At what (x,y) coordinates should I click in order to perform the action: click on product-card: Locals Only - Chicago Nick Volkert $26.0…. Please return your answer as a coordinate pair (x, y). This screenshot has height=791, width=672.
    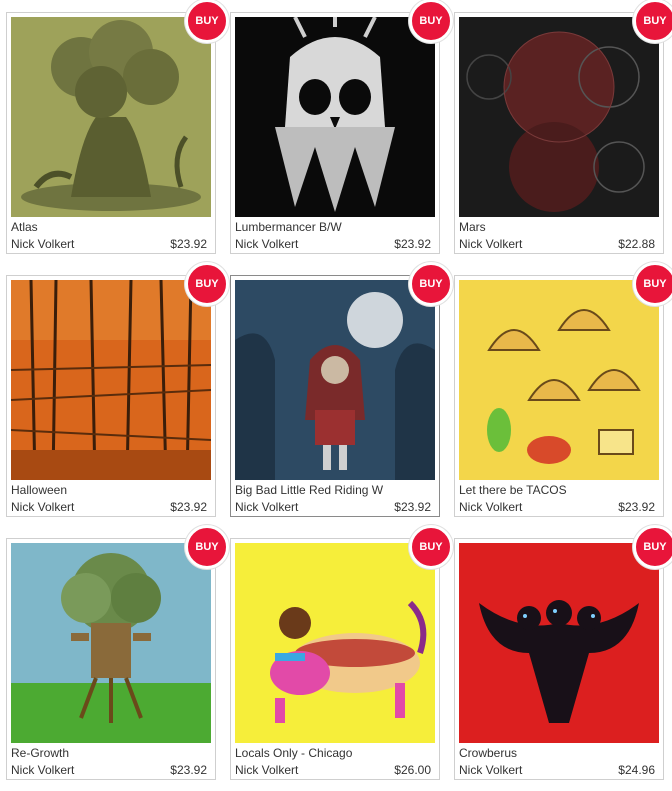
    Looking at the image, I should click on (341, 652).